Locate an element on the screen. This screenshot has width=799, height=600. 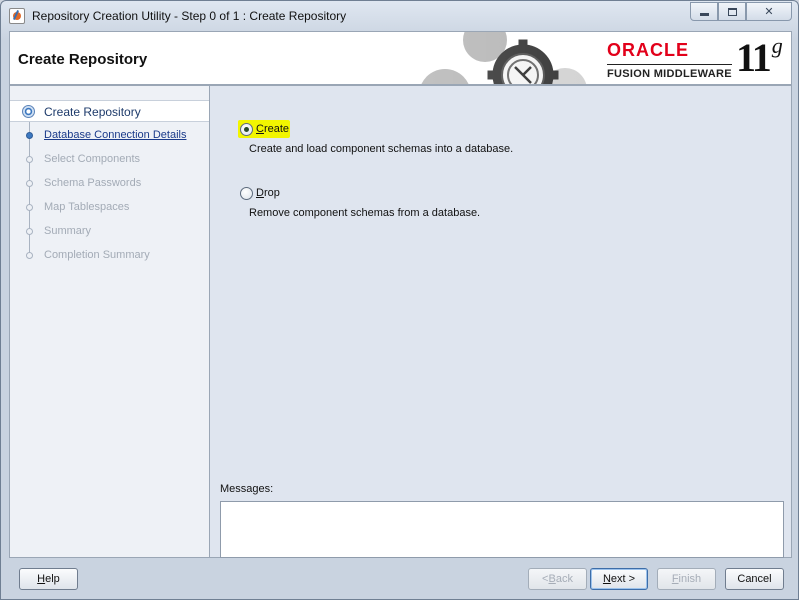
nav-step-map-tablespaces: Map Tablespaces is located at coordinates (109, 208).